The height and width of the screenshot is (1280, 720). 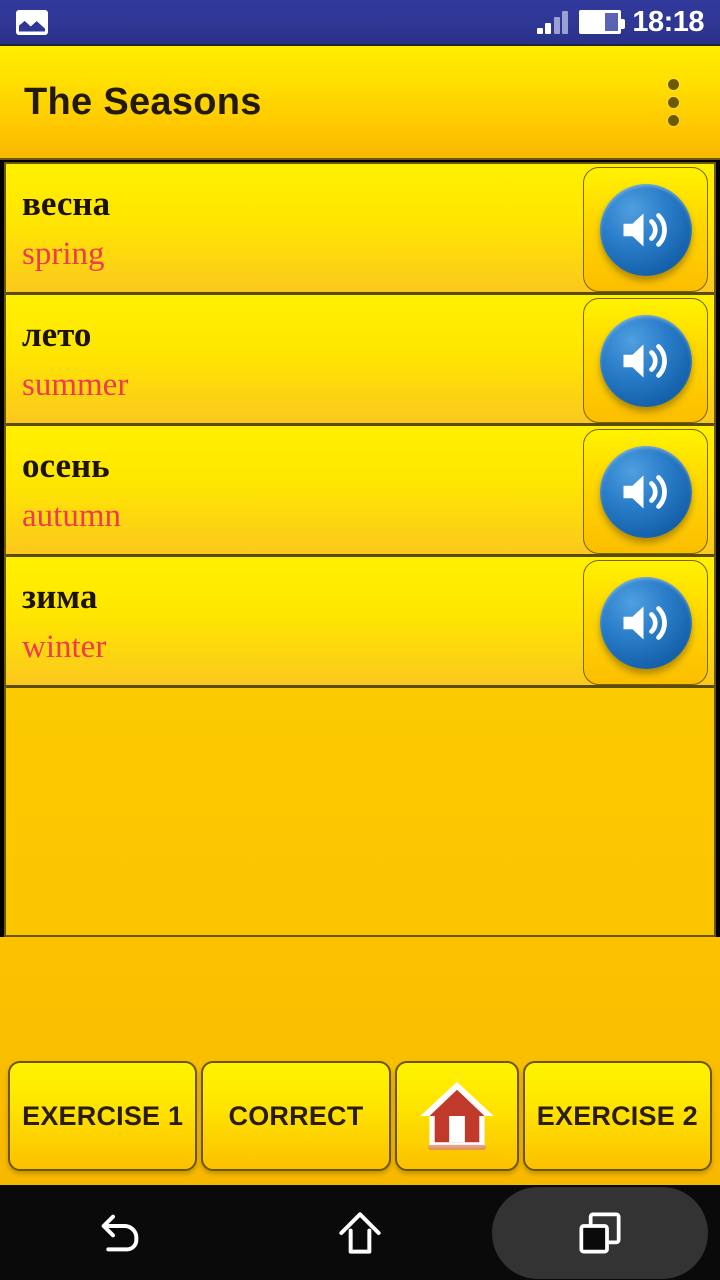 What do you see at coordinates (143, 101) in the screenshot?
I see `page-title: The Seasons` at bounding box center [143, 101].